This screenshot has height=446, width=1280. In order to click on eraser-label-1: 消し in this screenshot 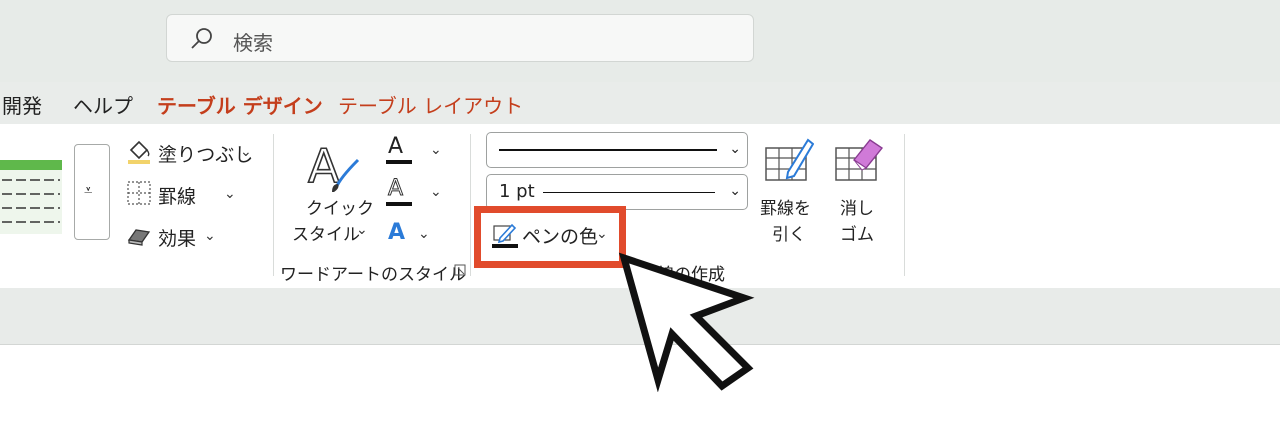, I will do `click(857, 206)`.